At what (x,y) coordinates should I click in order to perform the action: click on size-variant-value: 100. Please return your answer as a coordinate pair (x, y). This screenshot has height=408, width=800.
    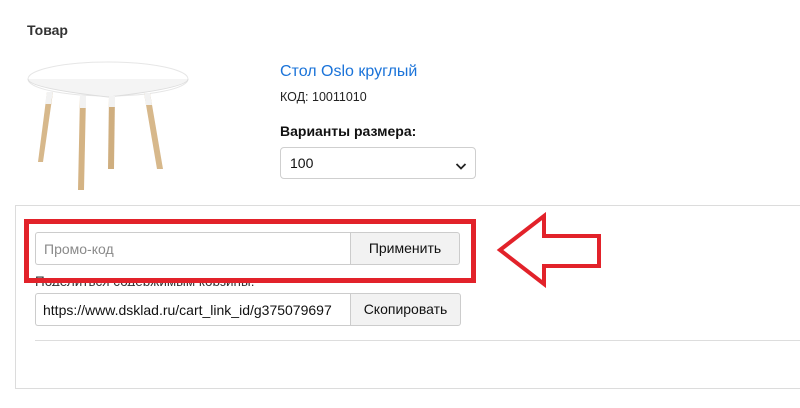
    Looking at the image, I should click on (302, 163).